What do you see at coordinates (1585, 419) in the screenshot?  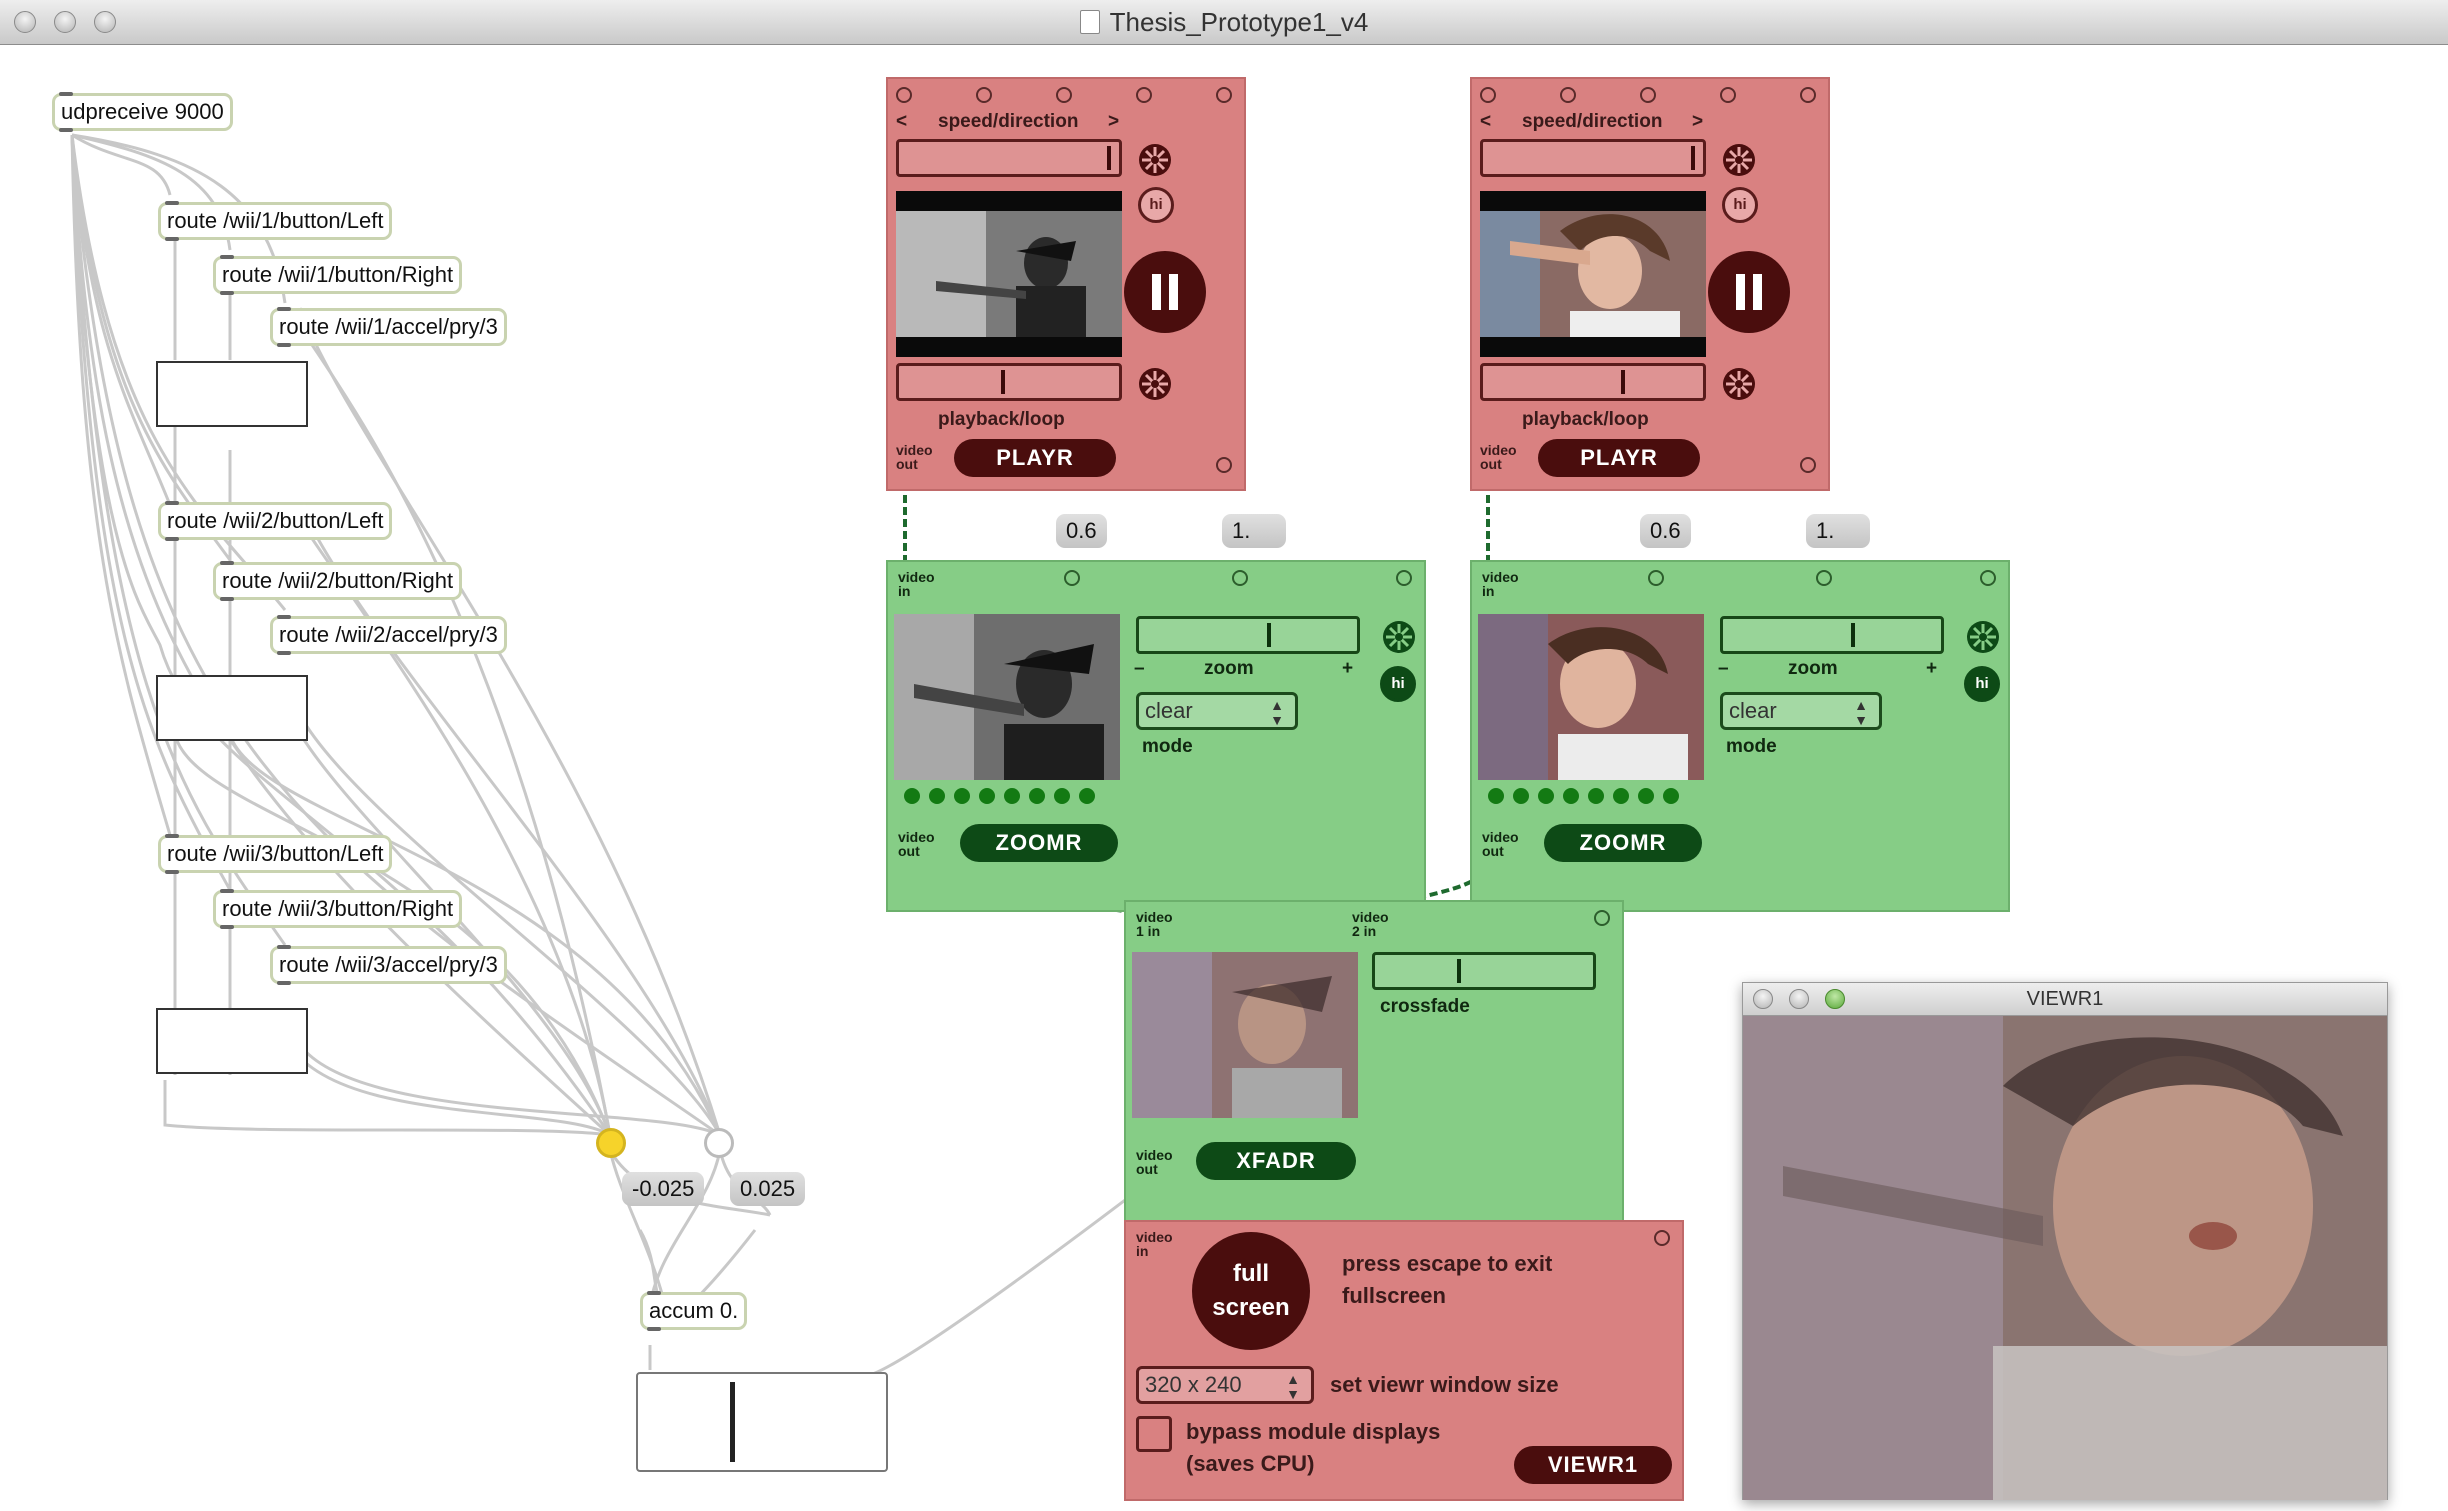 I see `playr2-playback-label: playback/loop` at bounding box center [1585, 419].